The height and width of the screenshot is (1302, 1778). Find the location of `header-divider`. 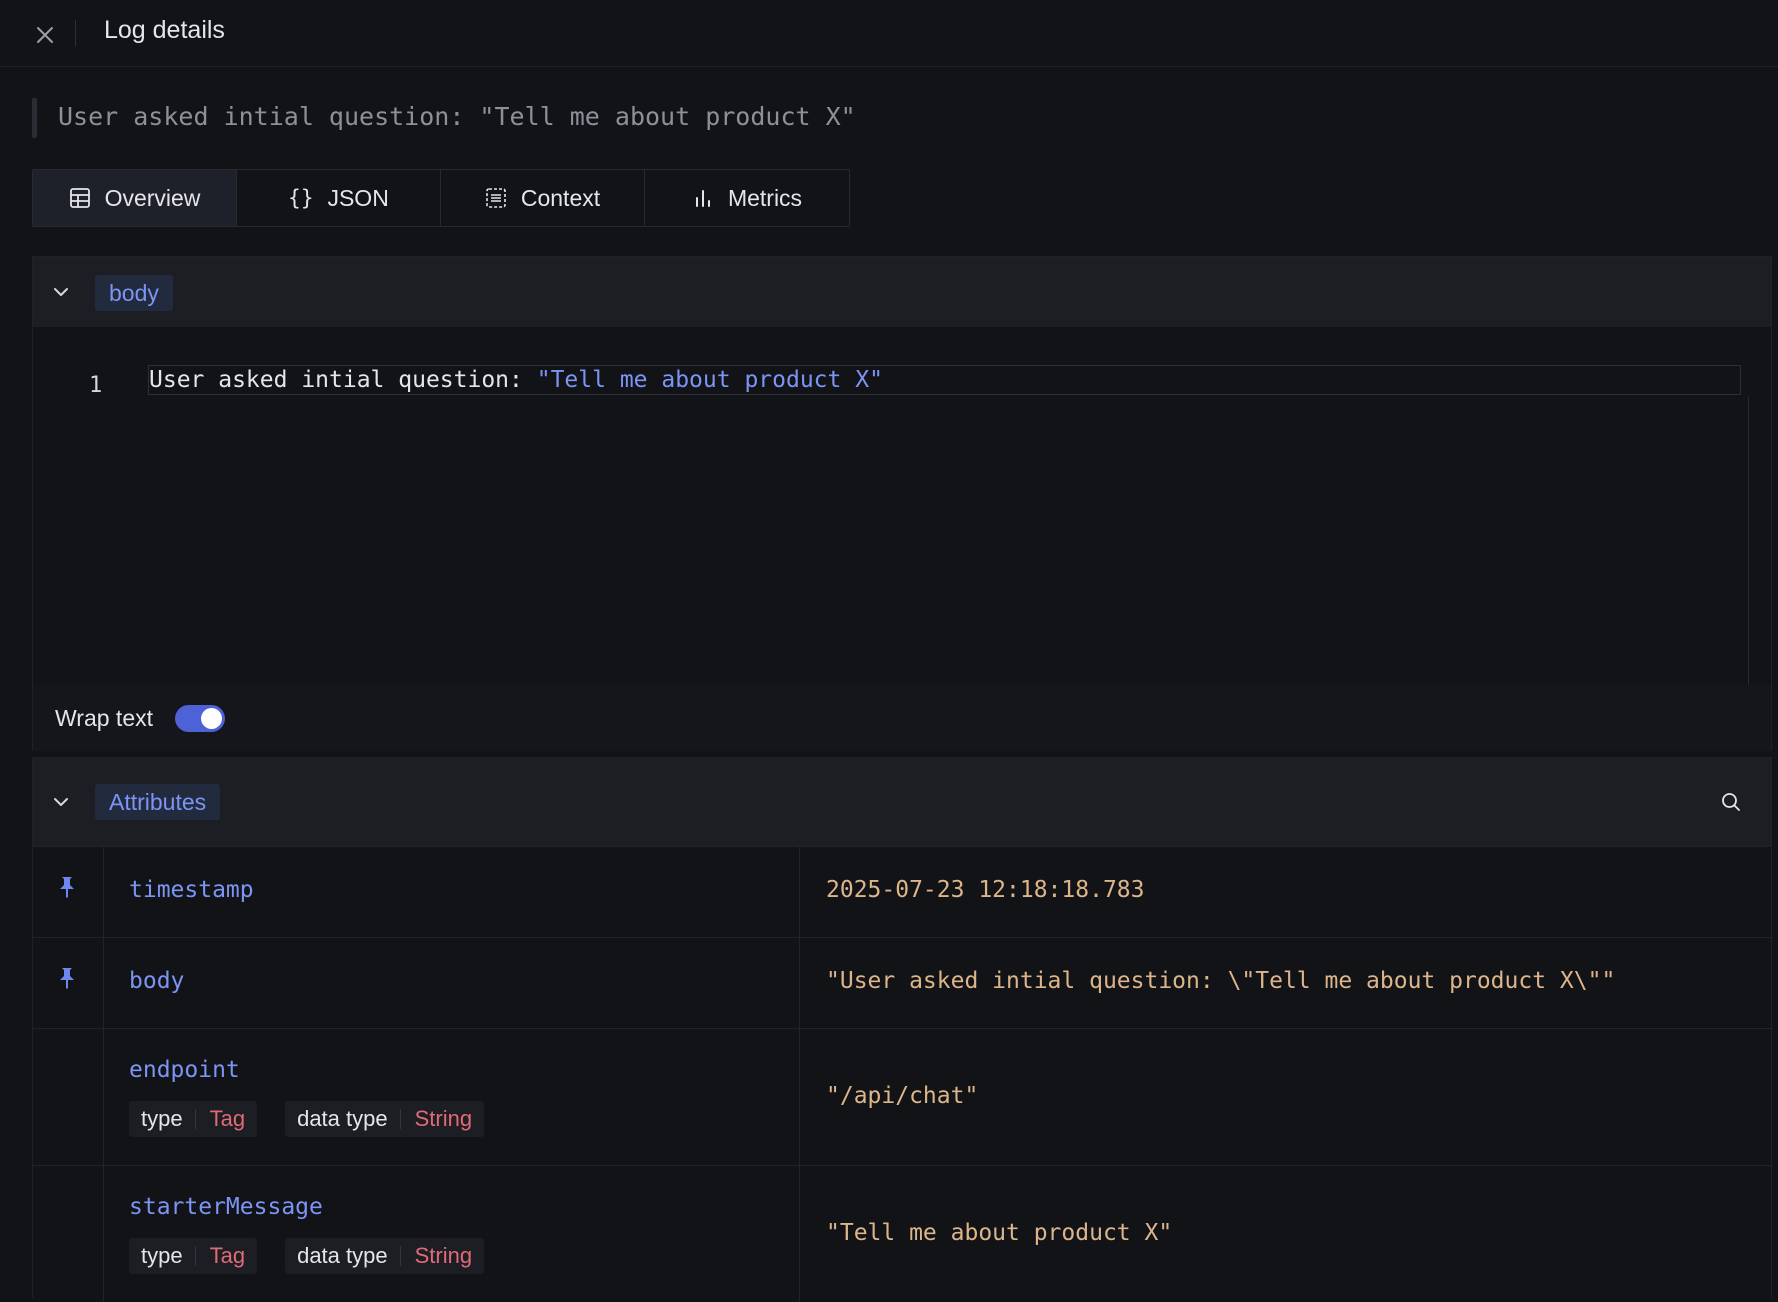

header-divider is located at coordinates (75, 33).